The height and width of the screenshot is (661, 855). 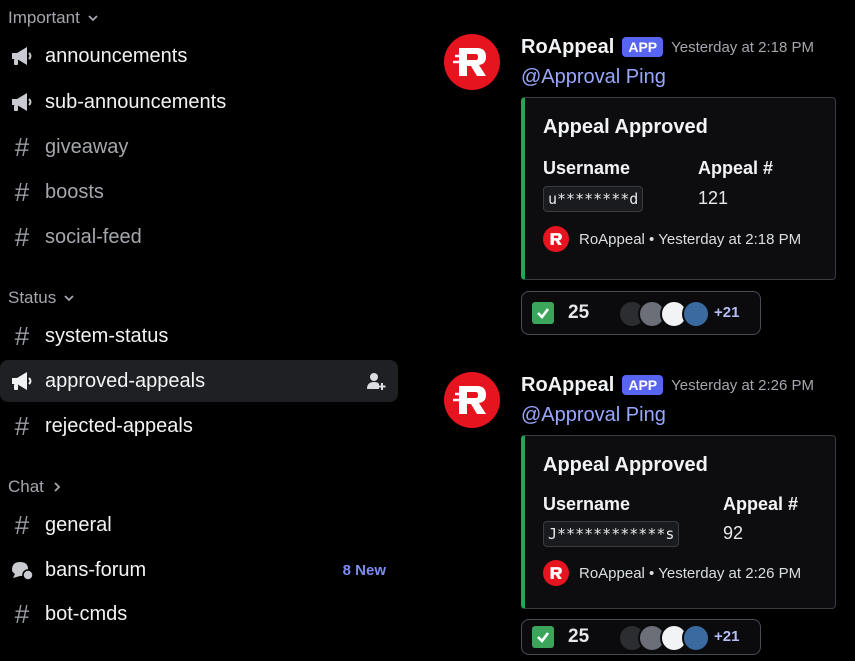 I want to click on category-label: Important, so click(x=44, y=17).